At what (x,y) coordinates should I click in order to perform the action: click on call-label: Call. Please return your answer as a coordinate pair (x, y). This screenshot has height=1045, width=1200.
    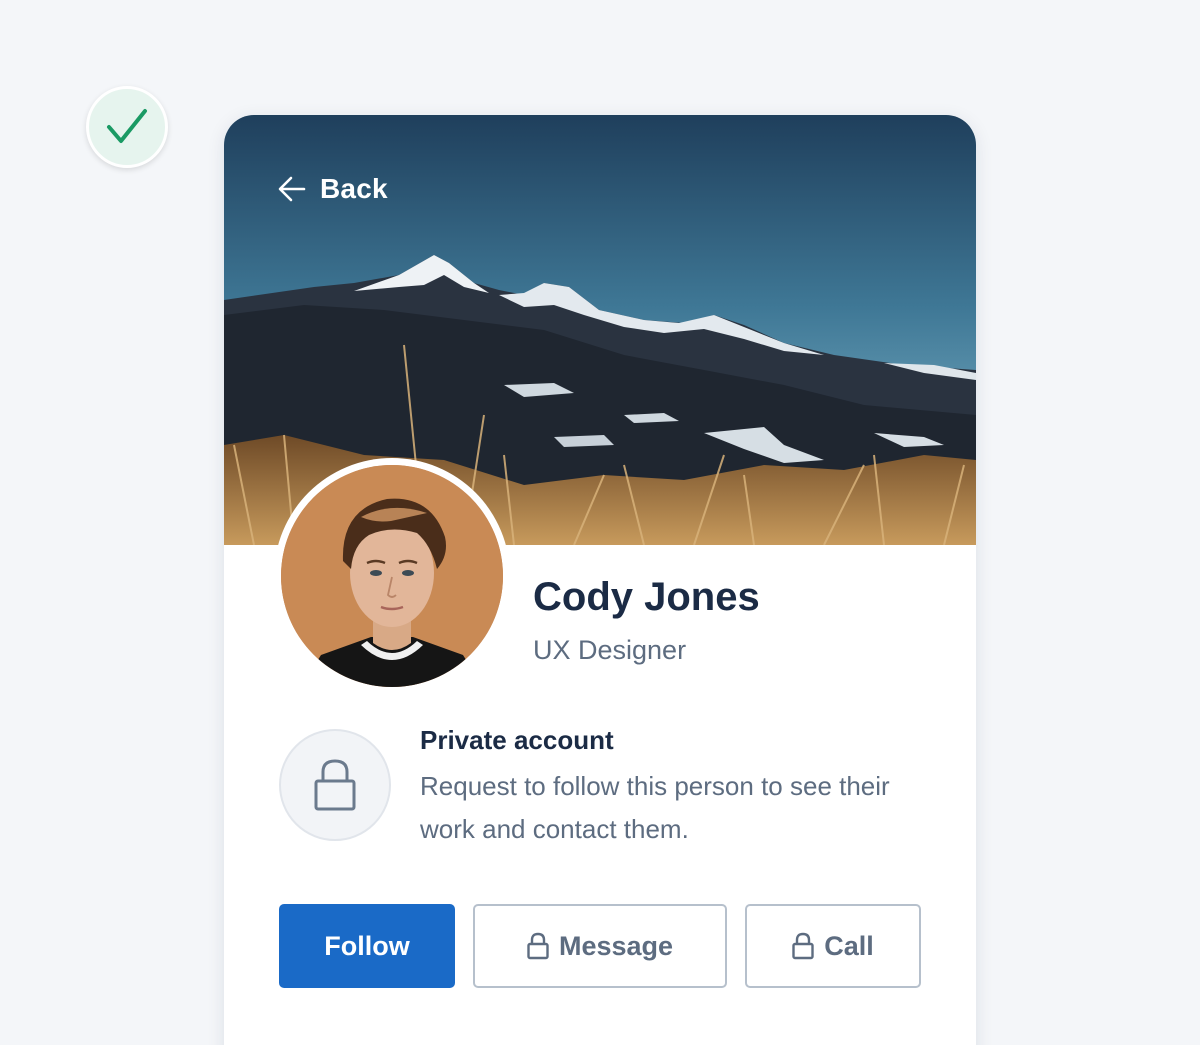
    Looking at the image, I should click on (849, 945).